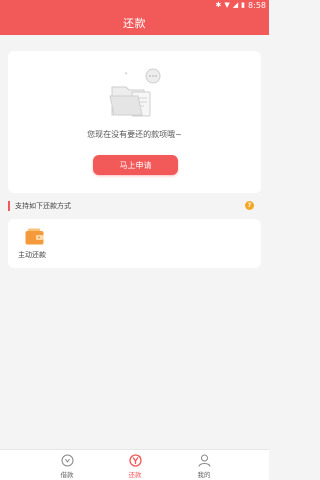  I want to click on tab-repay: 还款, so click(135, 467).